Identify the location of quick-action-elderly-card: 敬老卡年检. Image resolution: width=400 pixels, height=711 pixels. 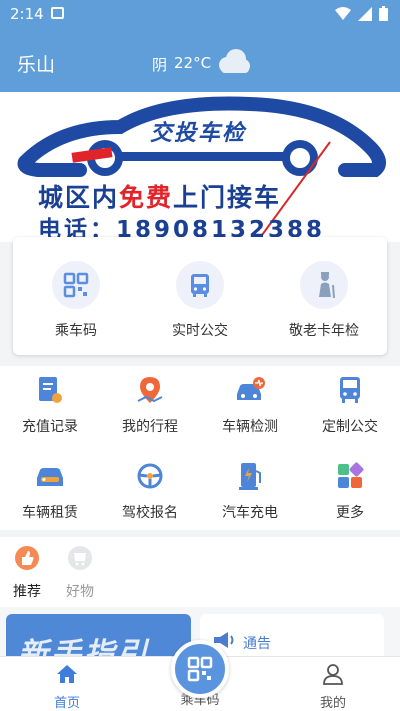
(324, 288).